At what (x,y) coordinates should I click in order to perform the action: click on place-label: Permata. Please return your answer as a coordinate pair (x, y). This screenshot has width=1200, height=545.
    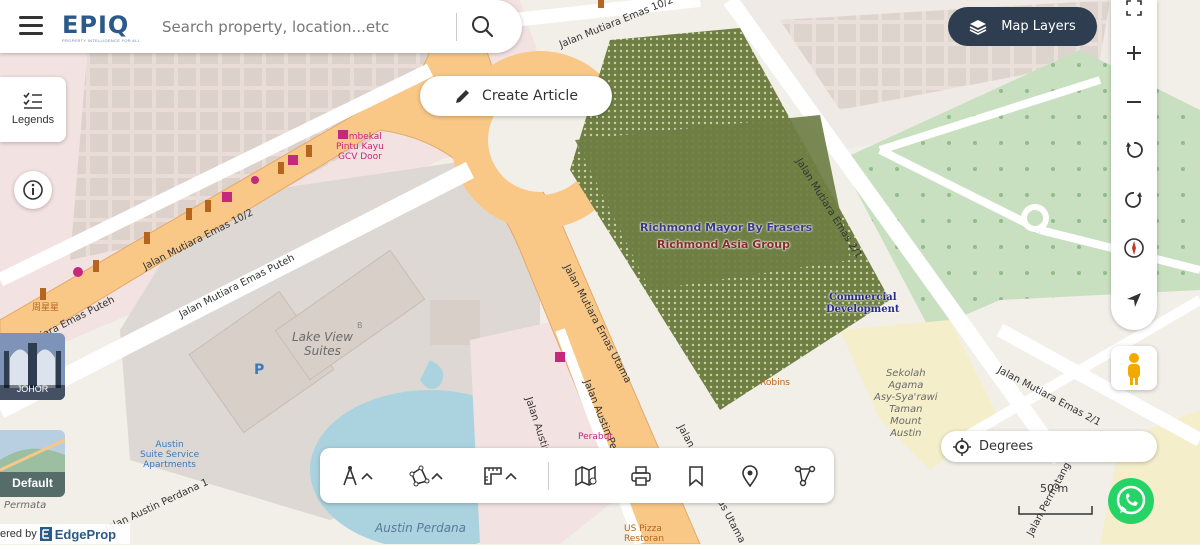
    Looking at the image, I should click on (25, 505).